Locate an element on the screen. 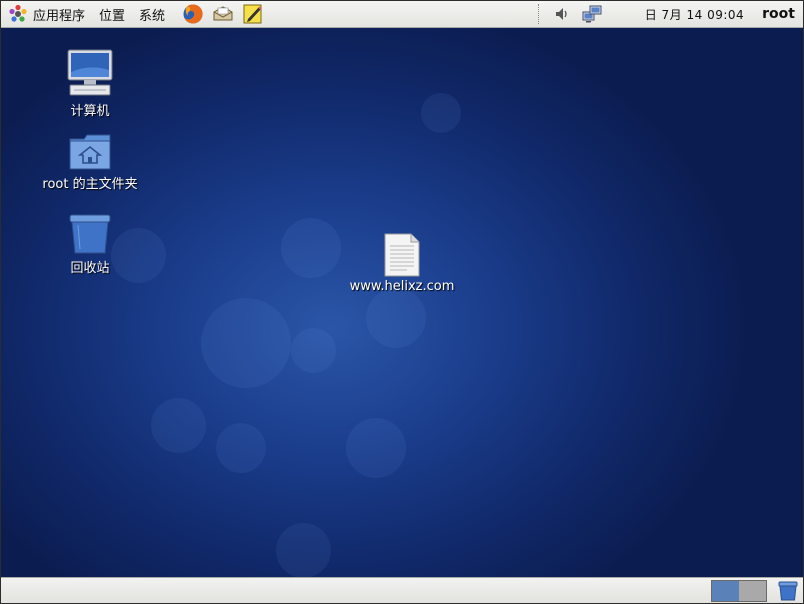 The height and width of the screenshot is (604, 804). trash-applet is located at coordinates (788, 591).